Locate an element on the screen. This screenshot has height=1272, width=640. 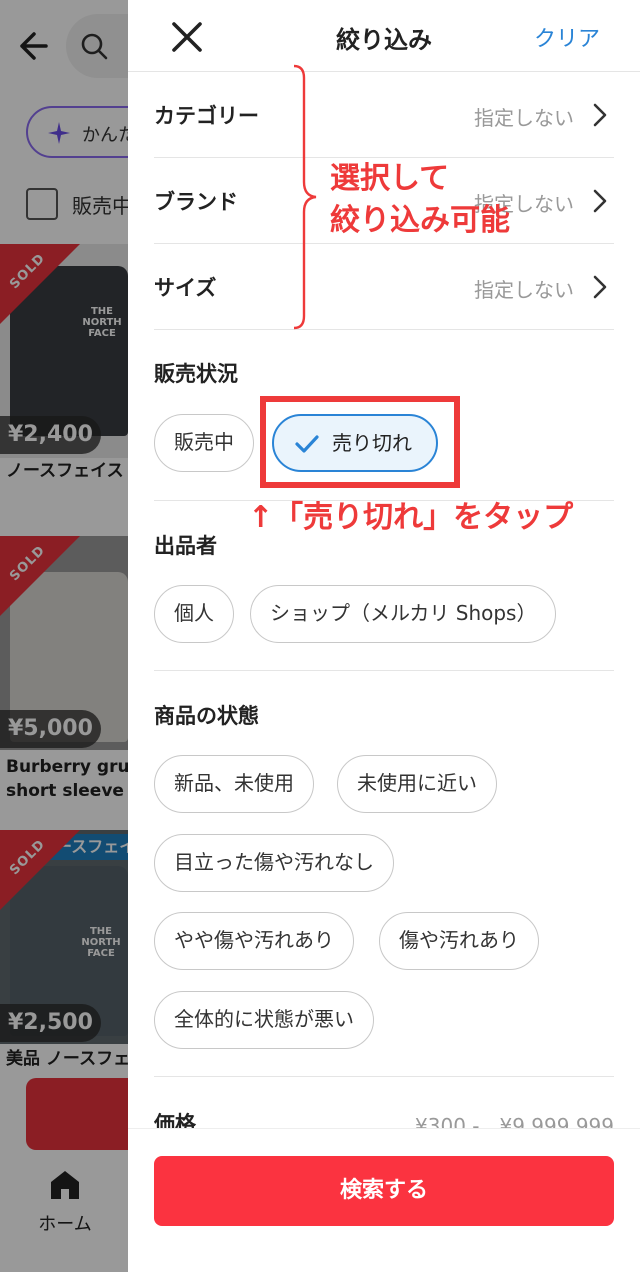
filter-row-label: サイズ is located at coordinates (185, 288).